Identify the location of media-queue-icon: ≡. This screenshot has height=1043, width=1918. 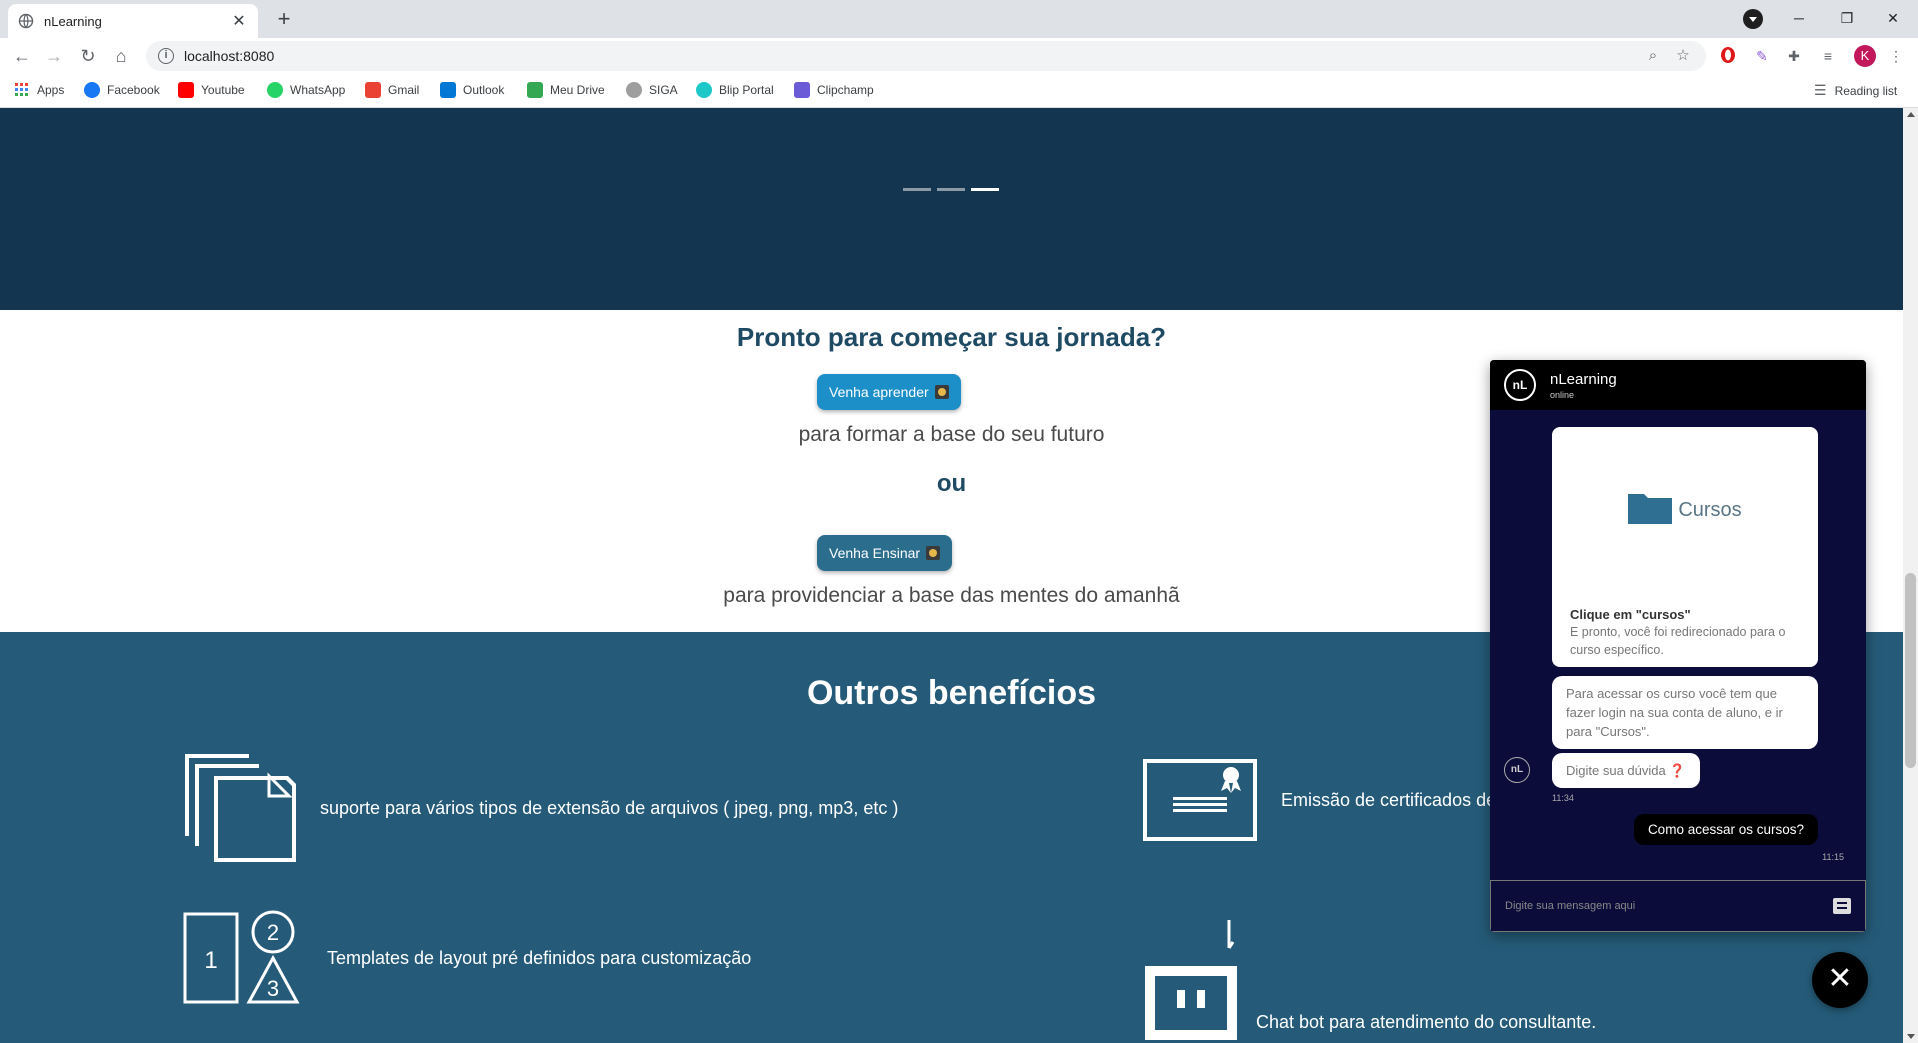
(1828, 56).